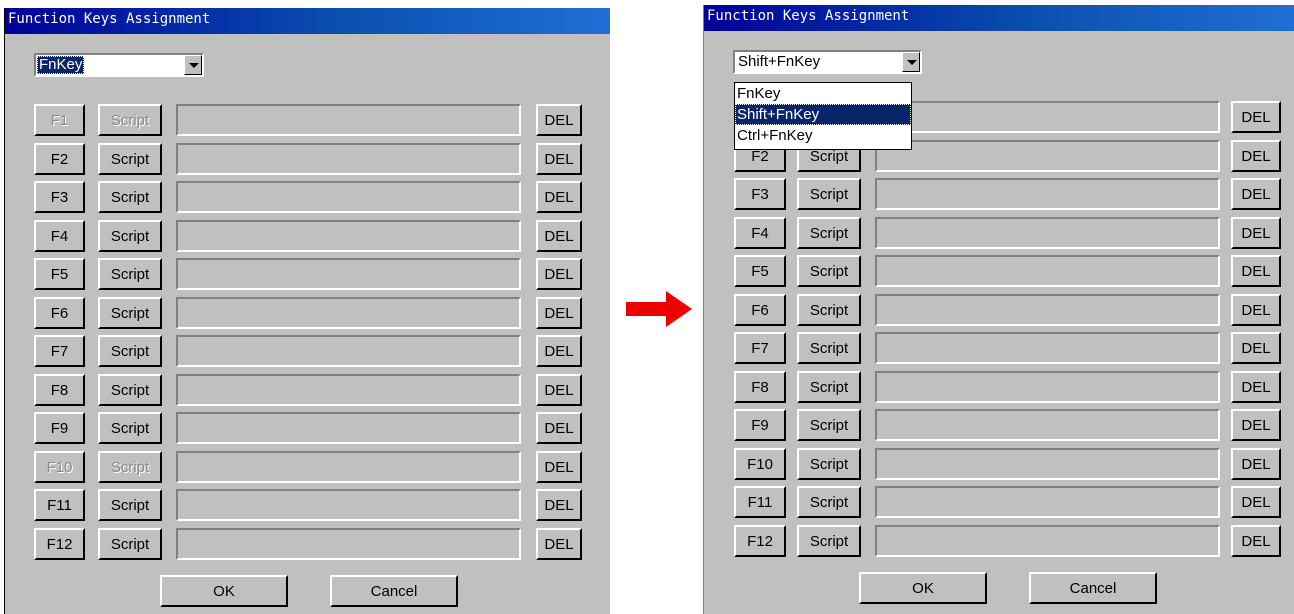 The image size is (1294, 614). Describe the element at coordinates (59, 197) in the screenshot. I see `fkey-button-f3: F3` at that location.